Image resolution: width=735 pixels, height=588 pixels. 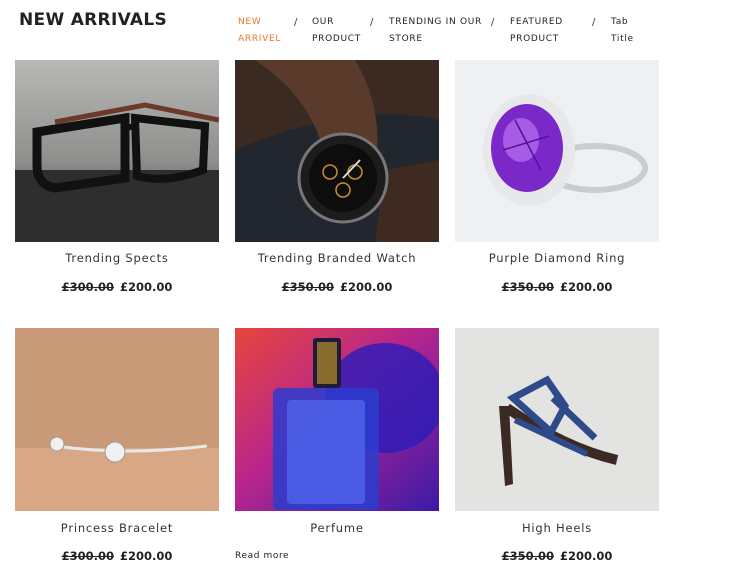 What do you see at coordinates (622, 39) in the screenshot?
I see `tab-label-line2: Title` at bounding box center [622, 39].